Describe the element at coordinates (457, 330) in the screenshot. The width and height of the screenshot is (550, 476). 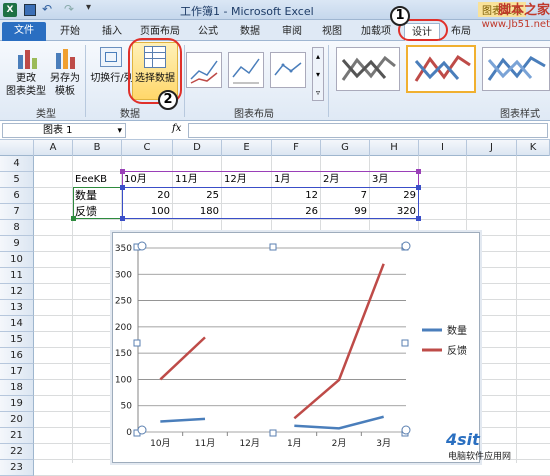
I see `legend-label: 数量` at that location.